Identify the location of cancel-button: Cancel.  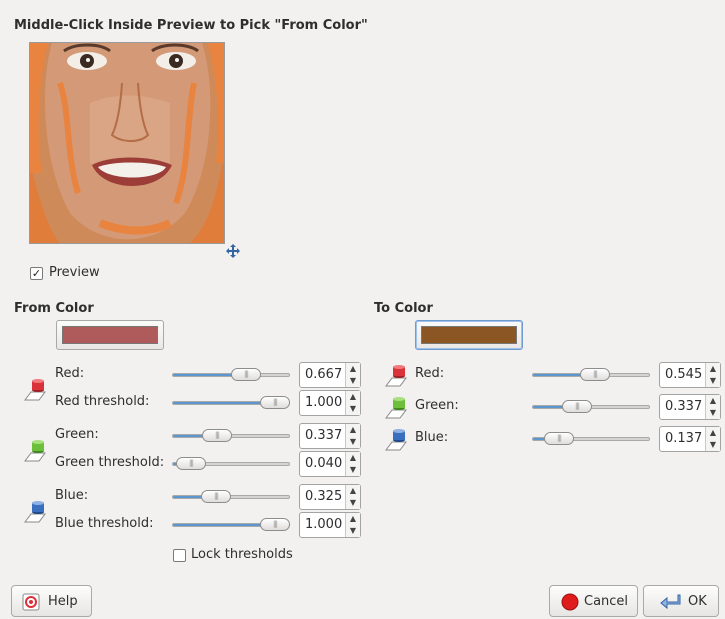
(593, 601).